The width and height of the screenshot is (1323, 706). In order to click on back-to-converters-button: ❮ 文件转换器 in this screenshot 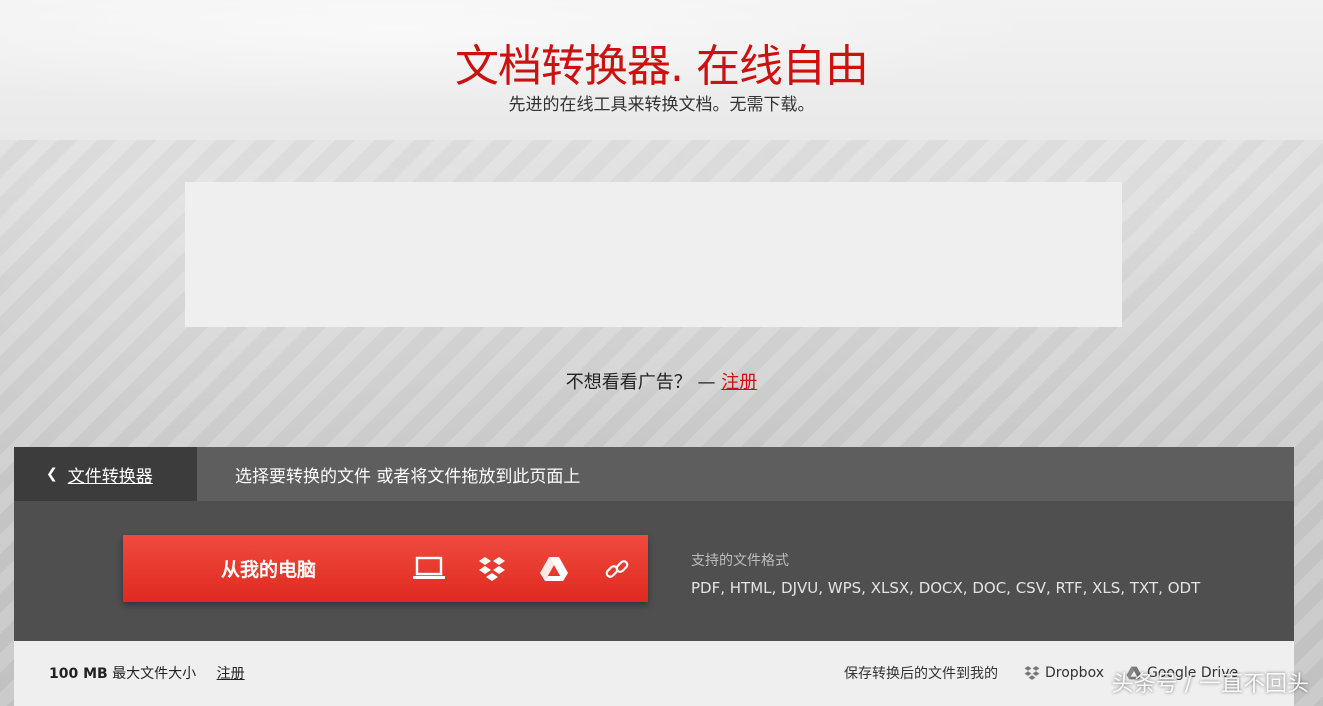, I will do `click(105, 474)`.